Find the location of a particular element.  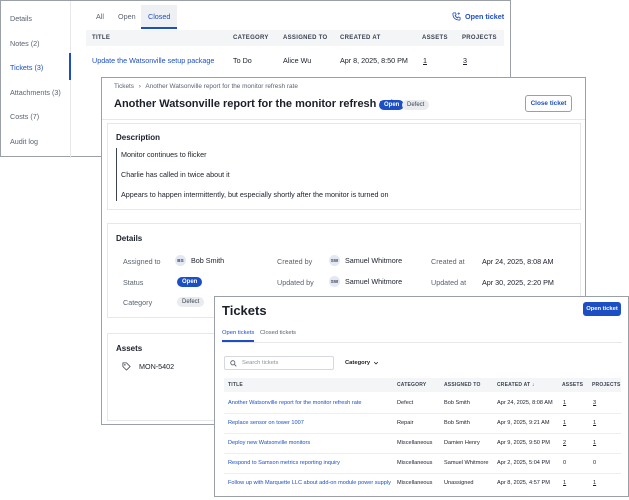

description-line-2: Charlie has called in twice about it is located at coordinates (175, 174).